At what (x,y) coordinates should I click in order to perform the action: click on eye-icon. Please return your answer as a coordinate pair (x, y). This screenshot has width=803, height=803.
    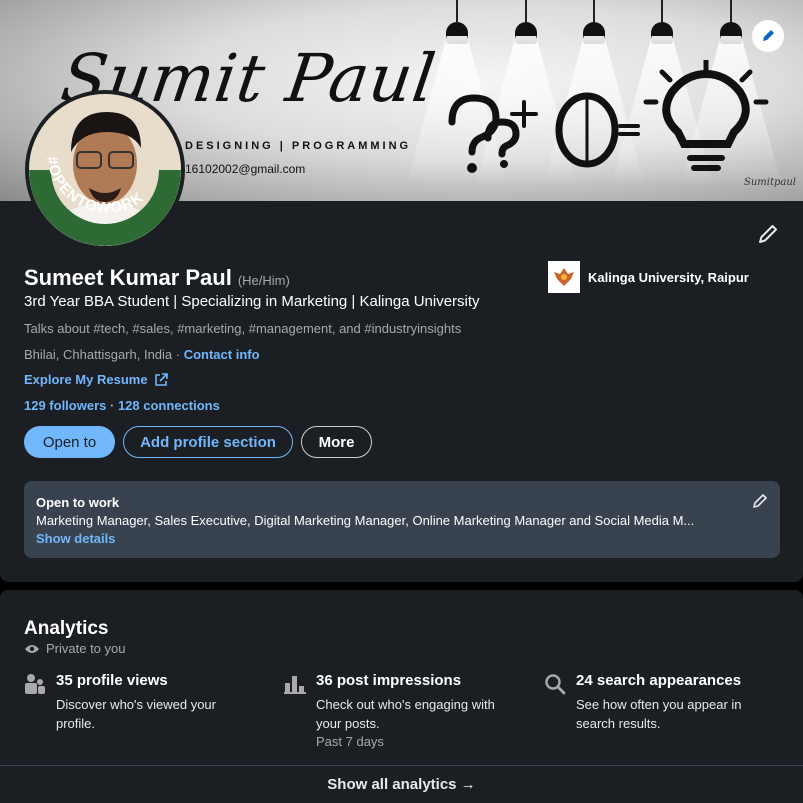
    Looking at the image, I should click on (32, 648).